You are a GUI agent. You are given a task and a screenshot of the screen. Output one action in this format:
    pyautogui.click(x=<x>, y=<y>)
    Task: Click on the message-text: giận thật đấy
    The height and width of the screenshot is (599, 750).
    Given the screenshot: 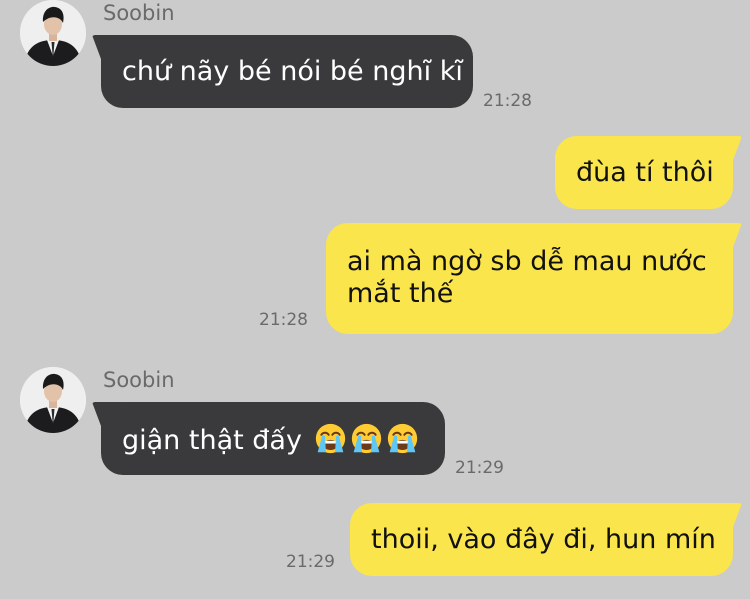 What is the action you would take?
    pyautogui.click(x=212, y=440)
    